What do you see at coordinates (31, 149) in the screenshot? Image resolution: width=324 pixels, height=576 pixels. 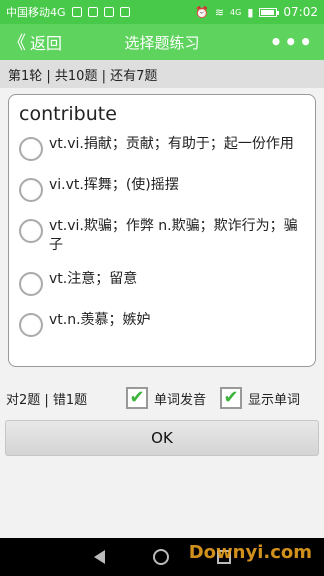 I see `option-1-radio` at bounding box center [31, 149].